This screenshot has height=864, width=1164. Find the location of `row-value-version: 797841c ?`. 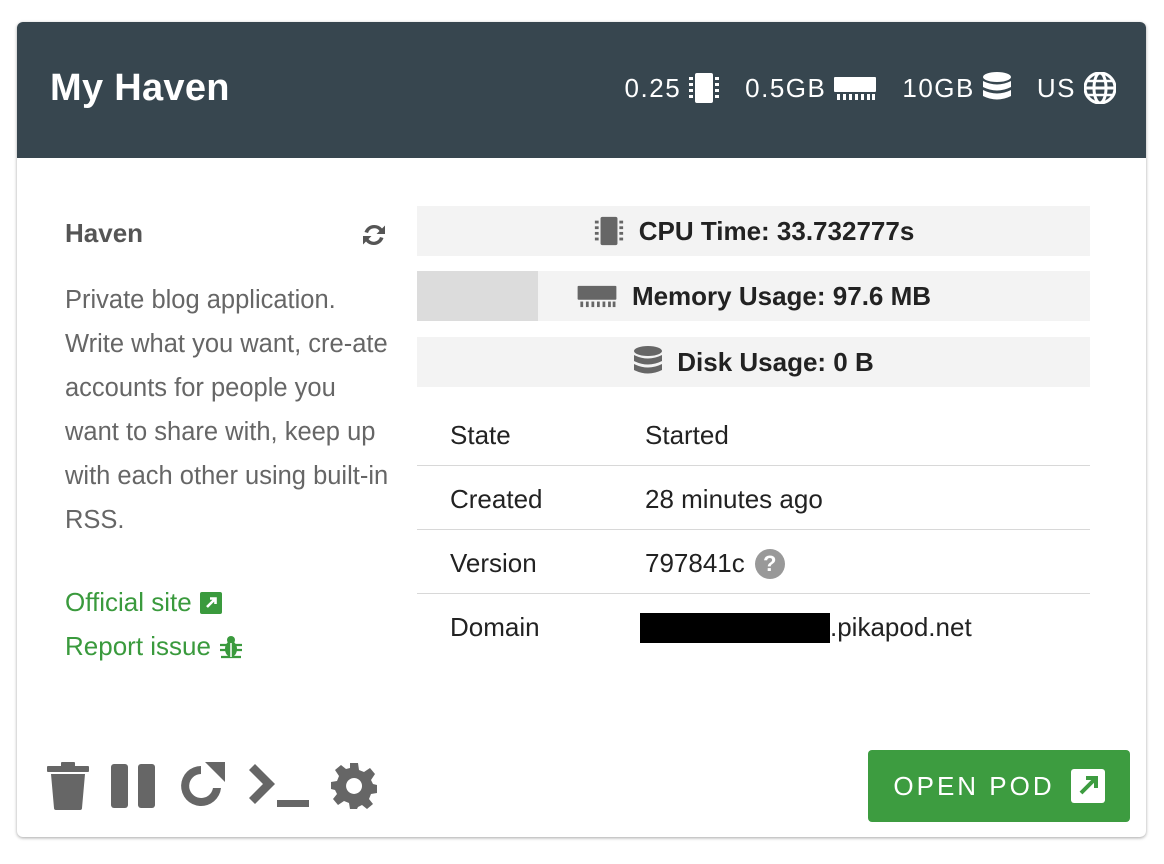

row-value-version: 797841c ? is located at coordinates (715, 563).